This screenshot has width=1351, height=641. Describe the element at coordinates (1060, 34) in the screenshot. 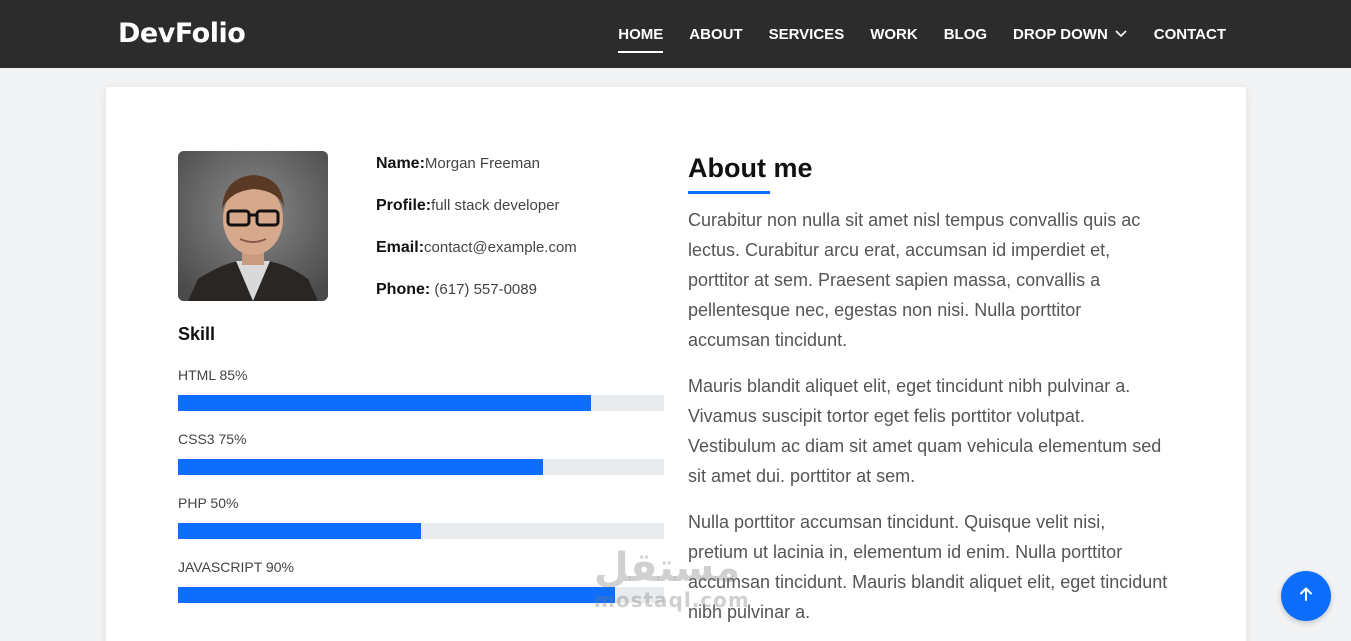

I see `nav-dropdown-label: DROP DOWN` at that location.